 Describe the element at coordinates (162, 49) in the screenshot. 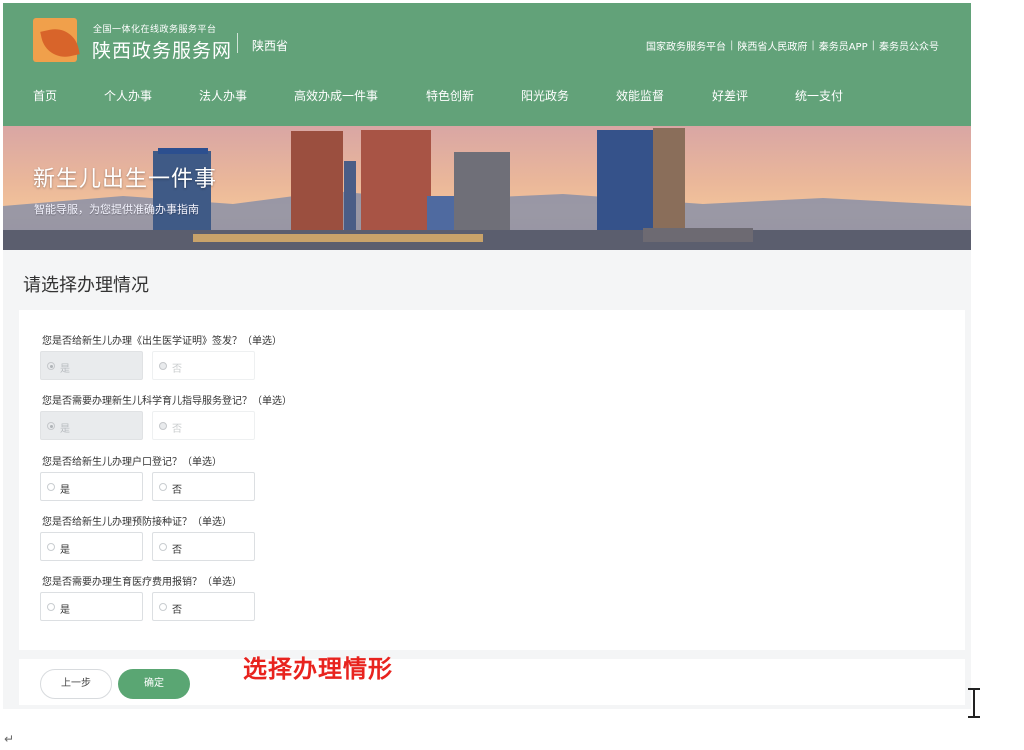

I see `site-title: 陕西政务服务网` at that location.